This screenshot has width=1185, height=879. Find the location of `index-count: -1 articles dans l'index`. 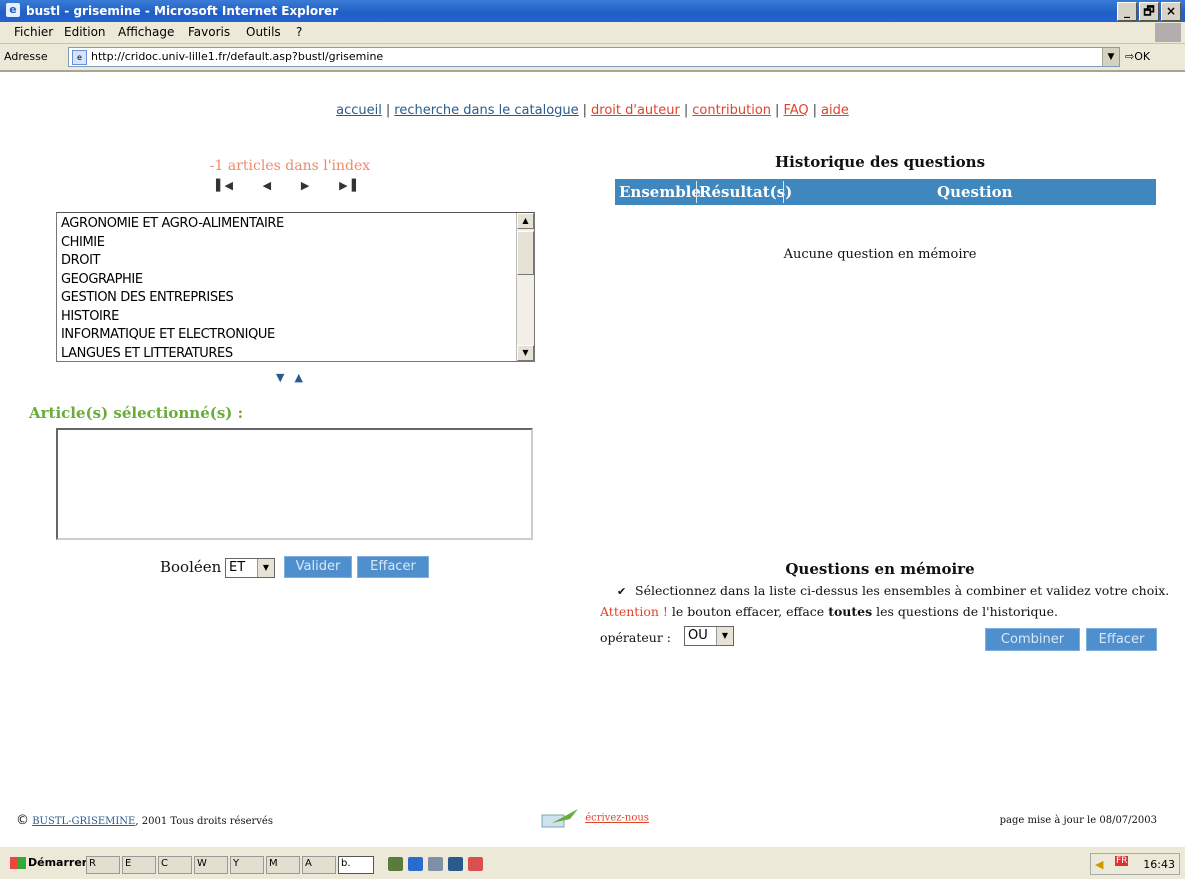

index-count: -1 articles dans l'index is located at coordinates (290, 166).